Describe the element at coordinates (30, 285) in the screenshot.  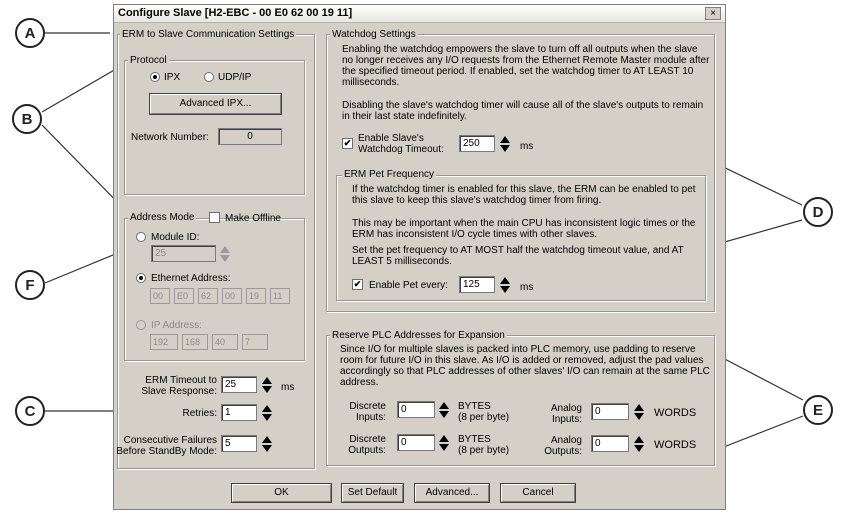
I see `callout-f: F` at that location.